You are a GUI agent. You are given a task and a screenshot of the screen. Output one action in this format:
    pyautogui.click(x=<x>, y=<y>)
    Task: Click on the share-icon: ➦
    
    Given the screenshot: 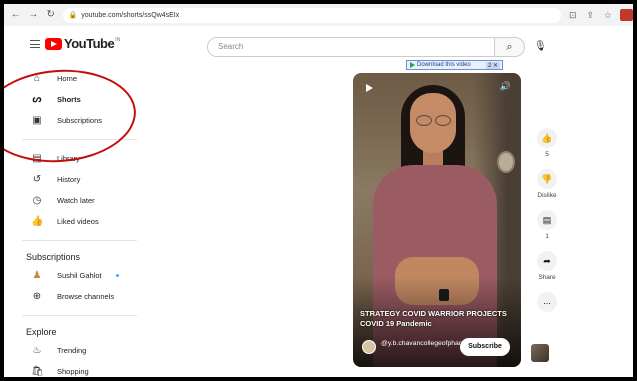 What is the action you would take?
    pyautogui.click(x=547, y=261)
    